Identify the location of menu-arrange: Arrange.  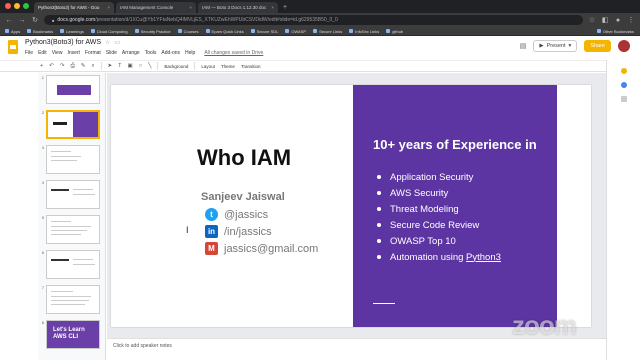
(131, 53).